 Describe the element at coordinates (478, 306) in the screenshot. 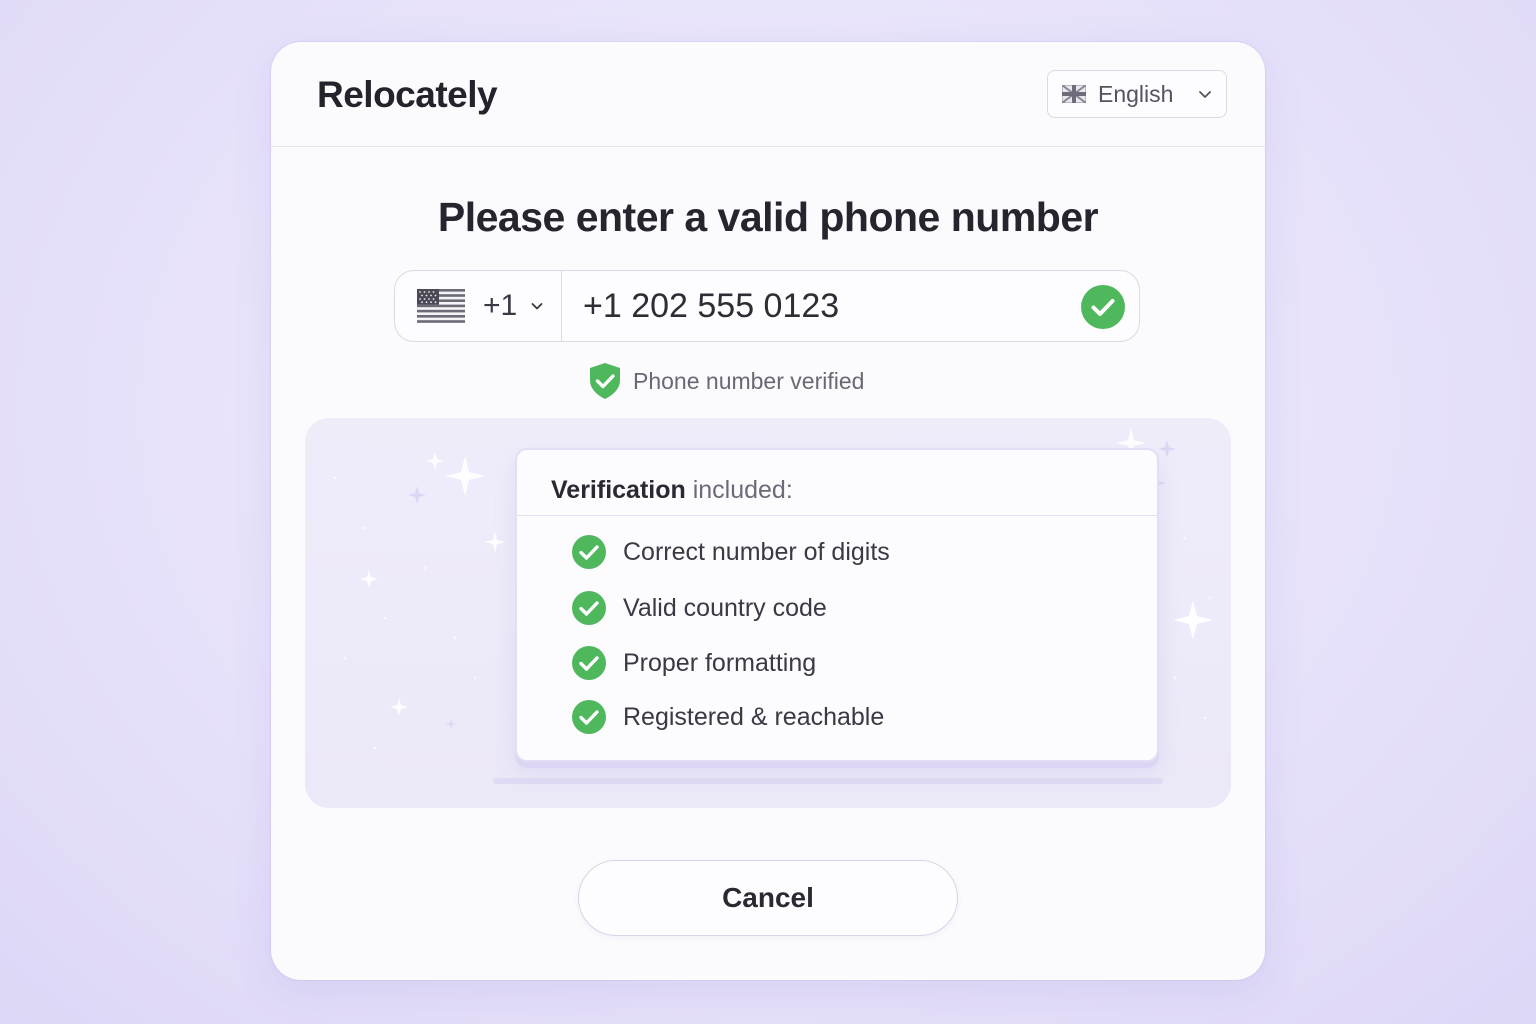

I see `country-code-selector: +1` at that location.